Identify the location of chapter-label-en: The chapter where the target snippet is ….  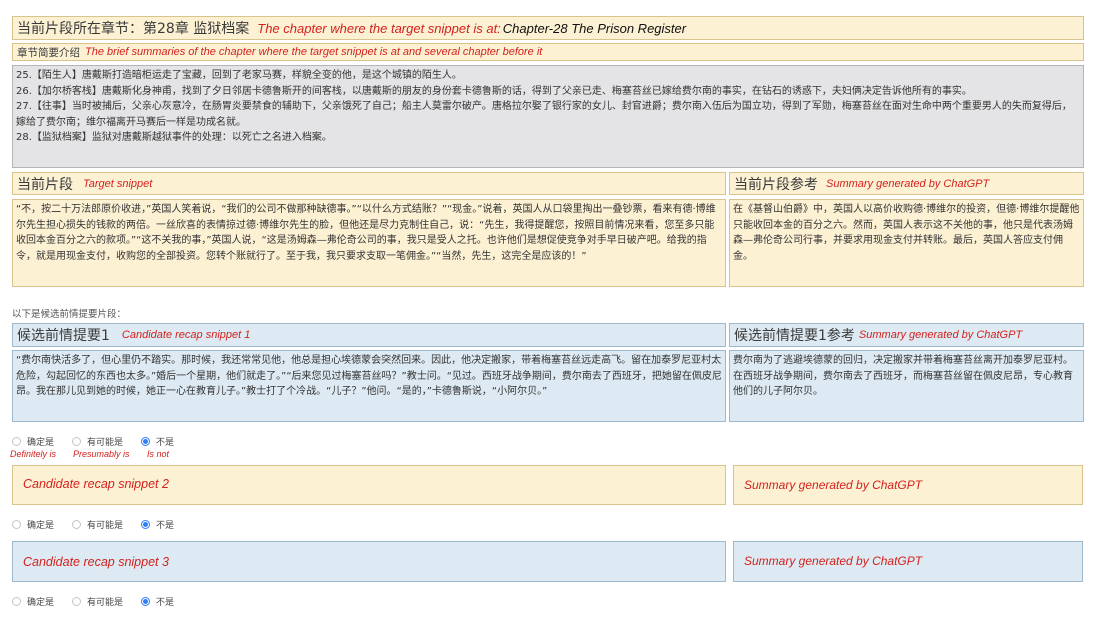
(379, 28).